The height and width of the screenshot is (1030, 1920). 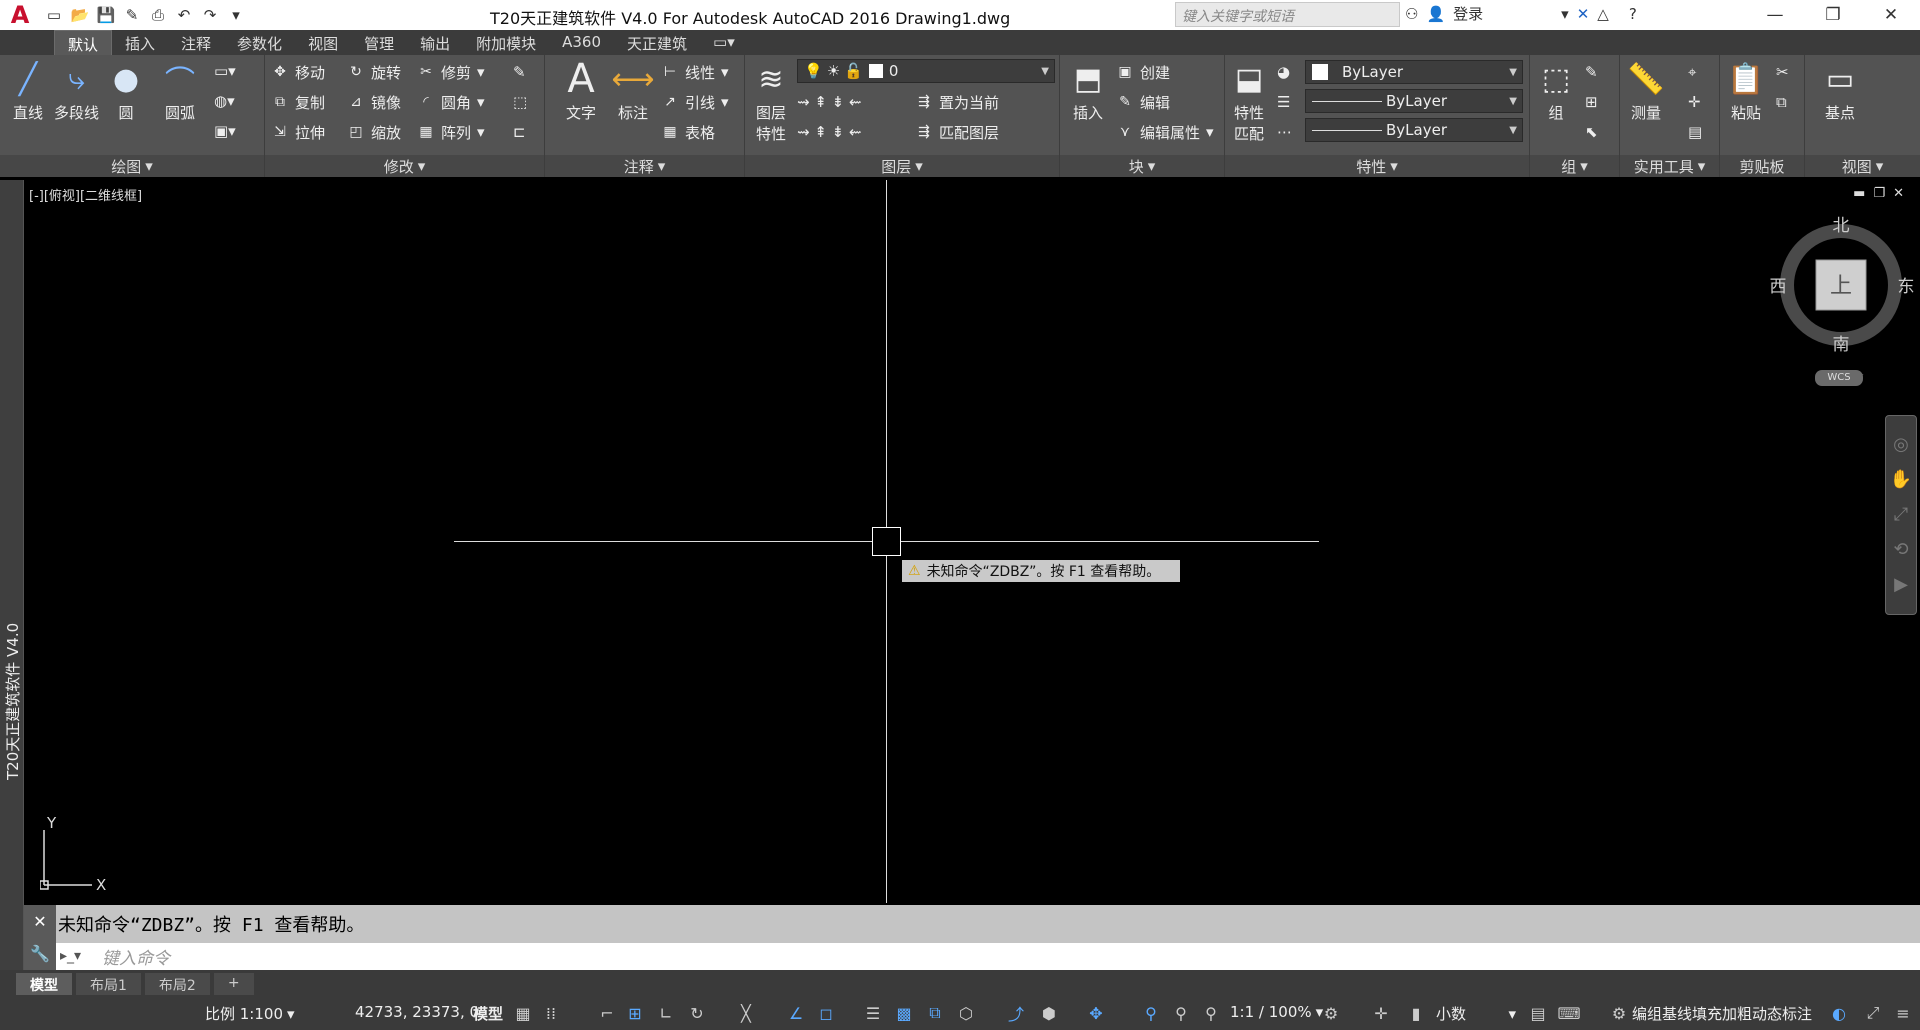 What do you see at coordinates (488, 1013) in the screenshot?
I see `model-space-button: 模型` at bounding box center [488, 1013].